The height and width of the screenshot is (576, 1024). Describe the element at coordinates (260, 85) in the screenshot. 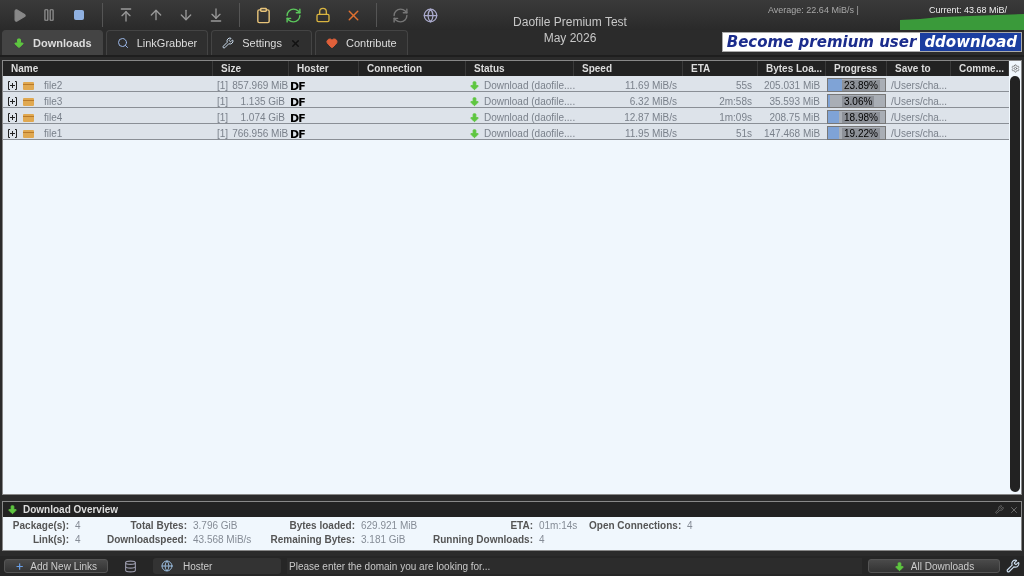

I see `size-cell: 857.969 MiB` at that location.